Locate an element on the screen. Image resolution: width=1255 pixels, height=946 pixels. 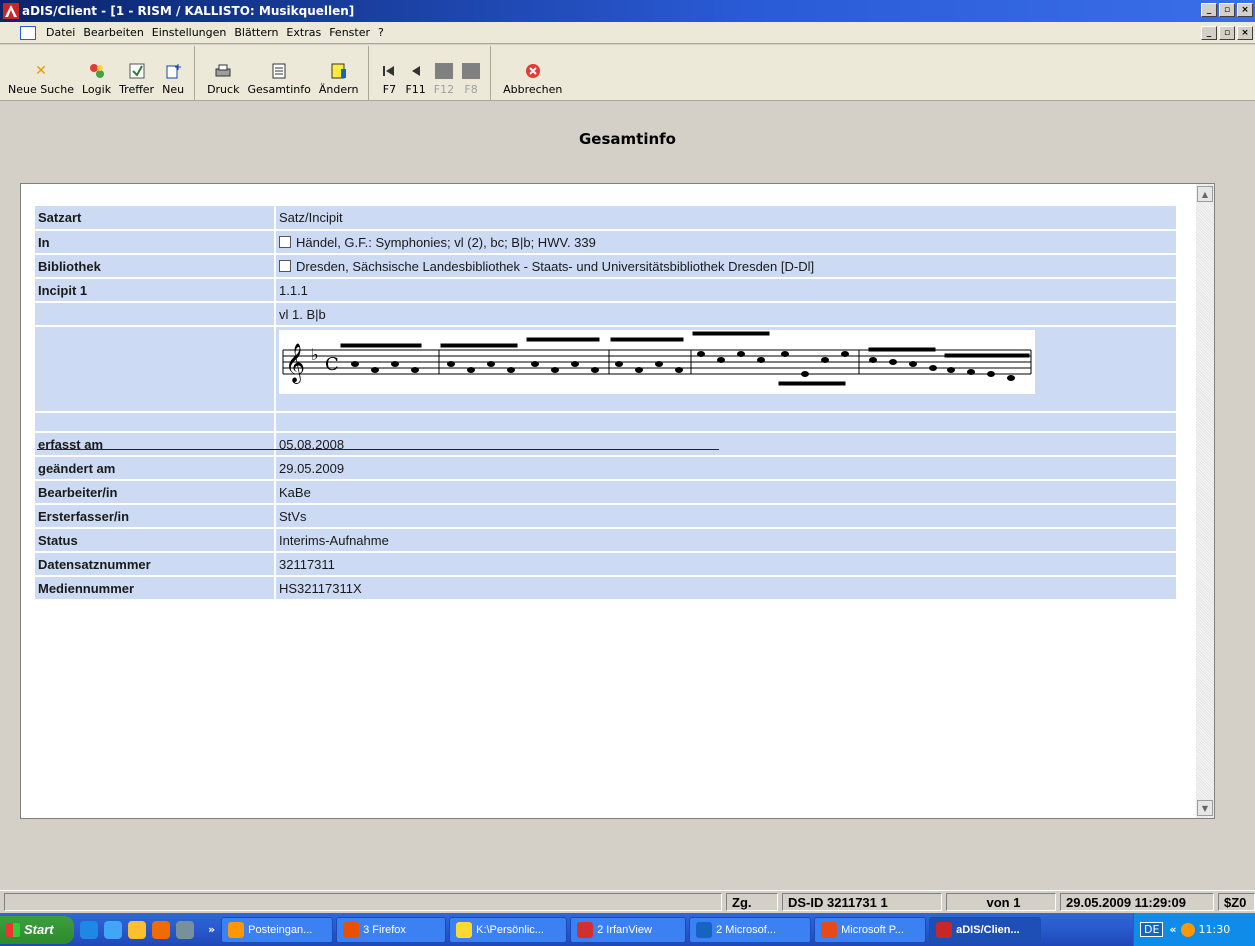
print-icon is located at coordinates (223, 71).